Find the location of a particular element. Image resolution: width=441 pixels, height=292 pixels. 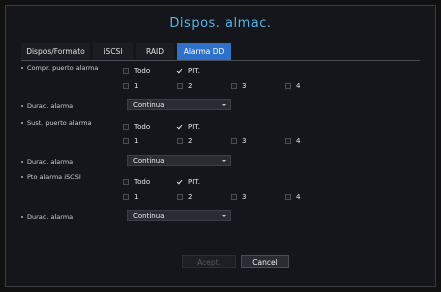

dialog-title: Dispos. almac. is located at coordinates (220, 23).